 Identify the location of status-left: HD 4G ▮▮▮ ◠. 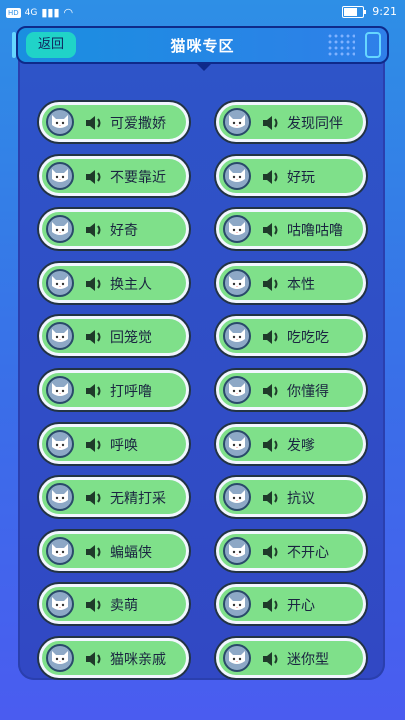
(39, 12).